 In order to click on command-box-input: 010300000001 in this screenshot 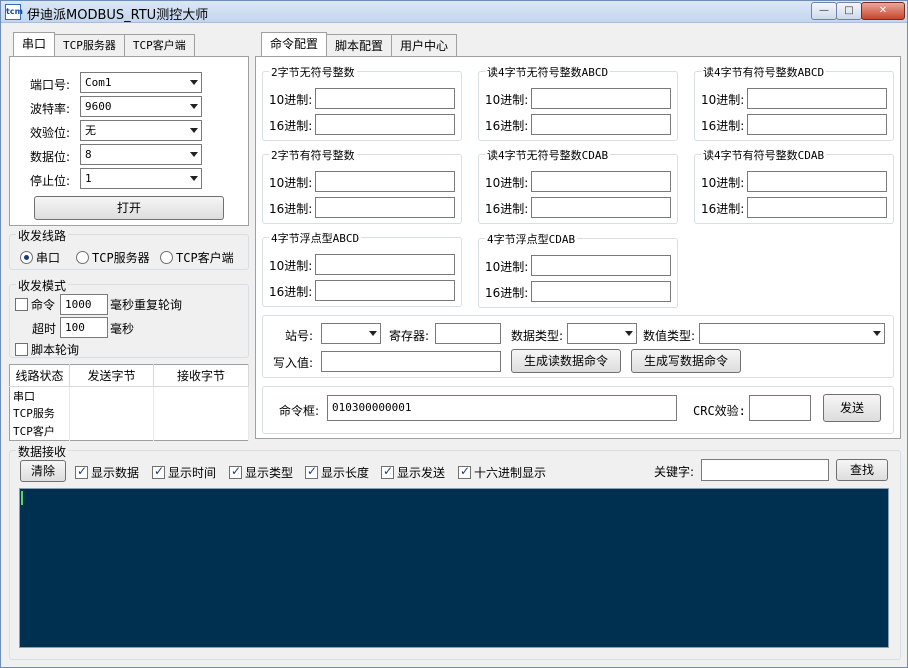, I will do `click(502, 408)`.